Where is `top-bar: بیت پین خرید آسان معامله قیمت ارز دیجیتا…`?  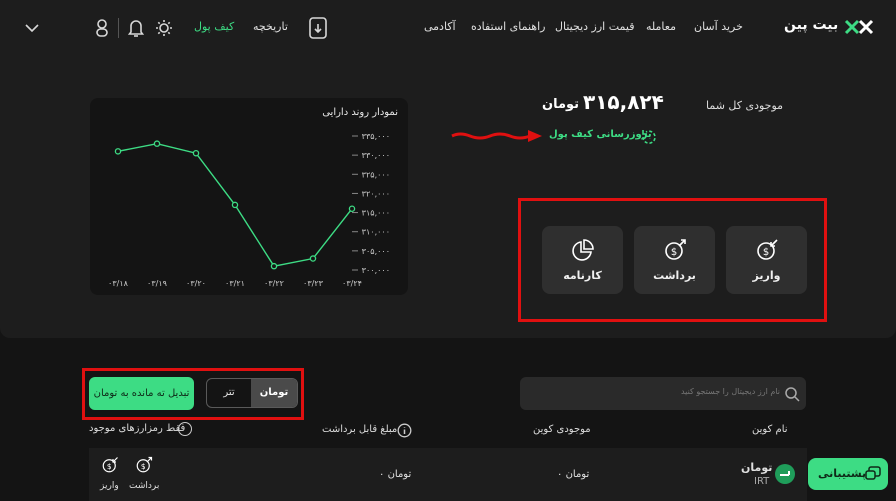
top-bar: بیت پین خرید آسان معامله قیمت ارز دیجیتا… is located at coordinates (448, 28).